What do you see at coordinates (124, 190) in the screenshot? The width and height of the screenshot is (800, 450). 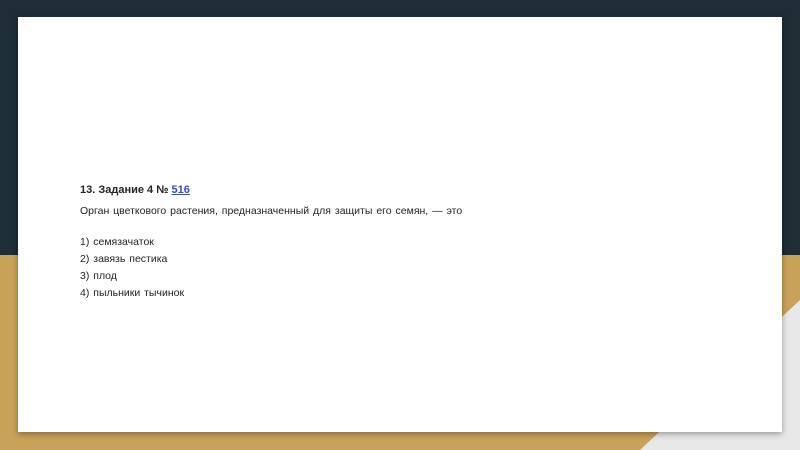 I see `task-heading-text: 13. Задание 4 №` at bounding box center [124, 190].